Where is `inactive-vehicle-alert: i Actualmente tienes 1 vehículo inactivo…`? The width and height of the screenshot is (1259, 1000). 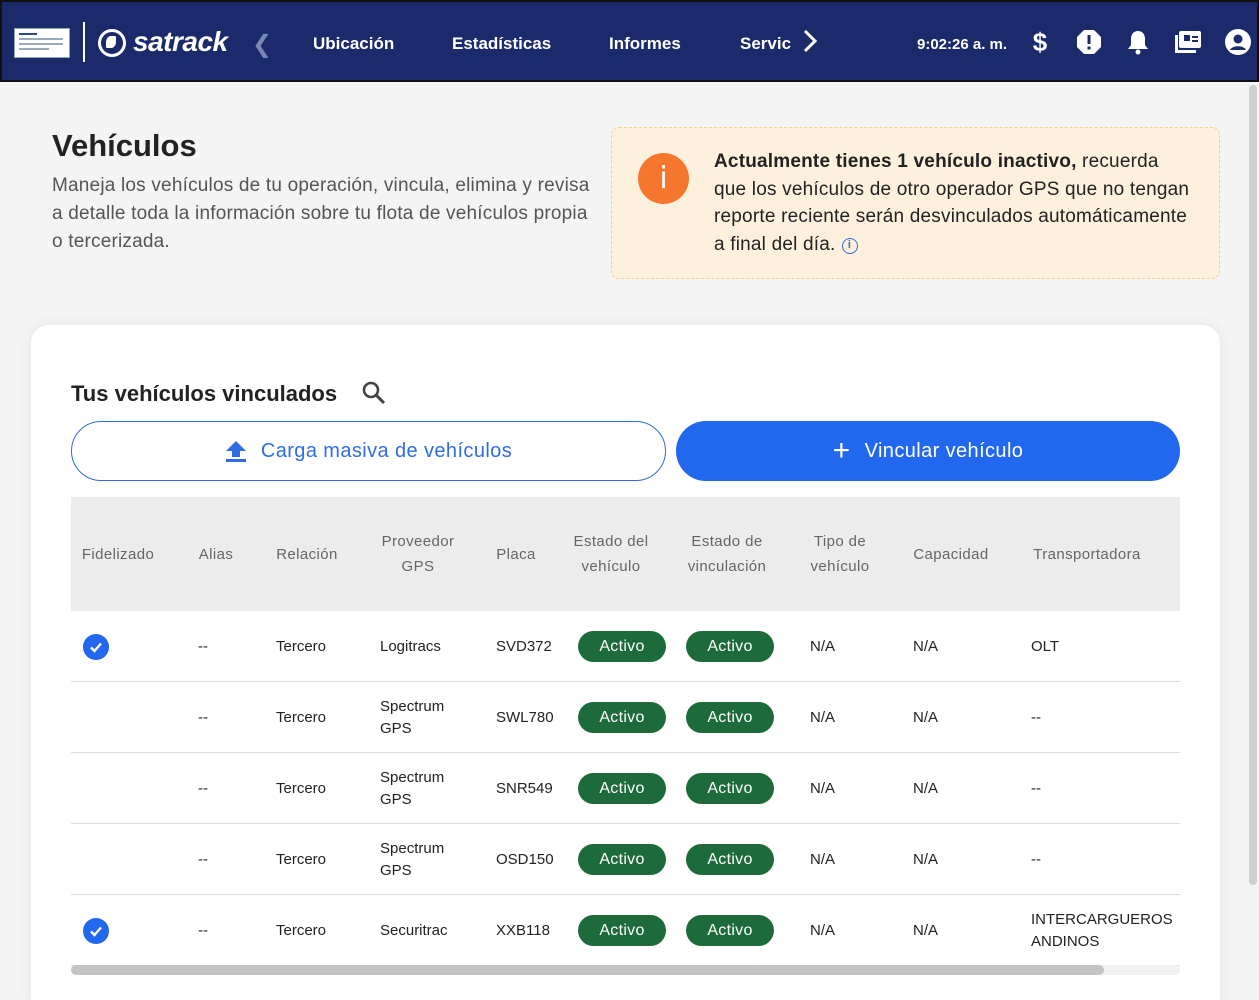
inactive-vehicle-alert: i Actualmente tienes 1 vehículo inactivo… is located at coordinates (915, 203).